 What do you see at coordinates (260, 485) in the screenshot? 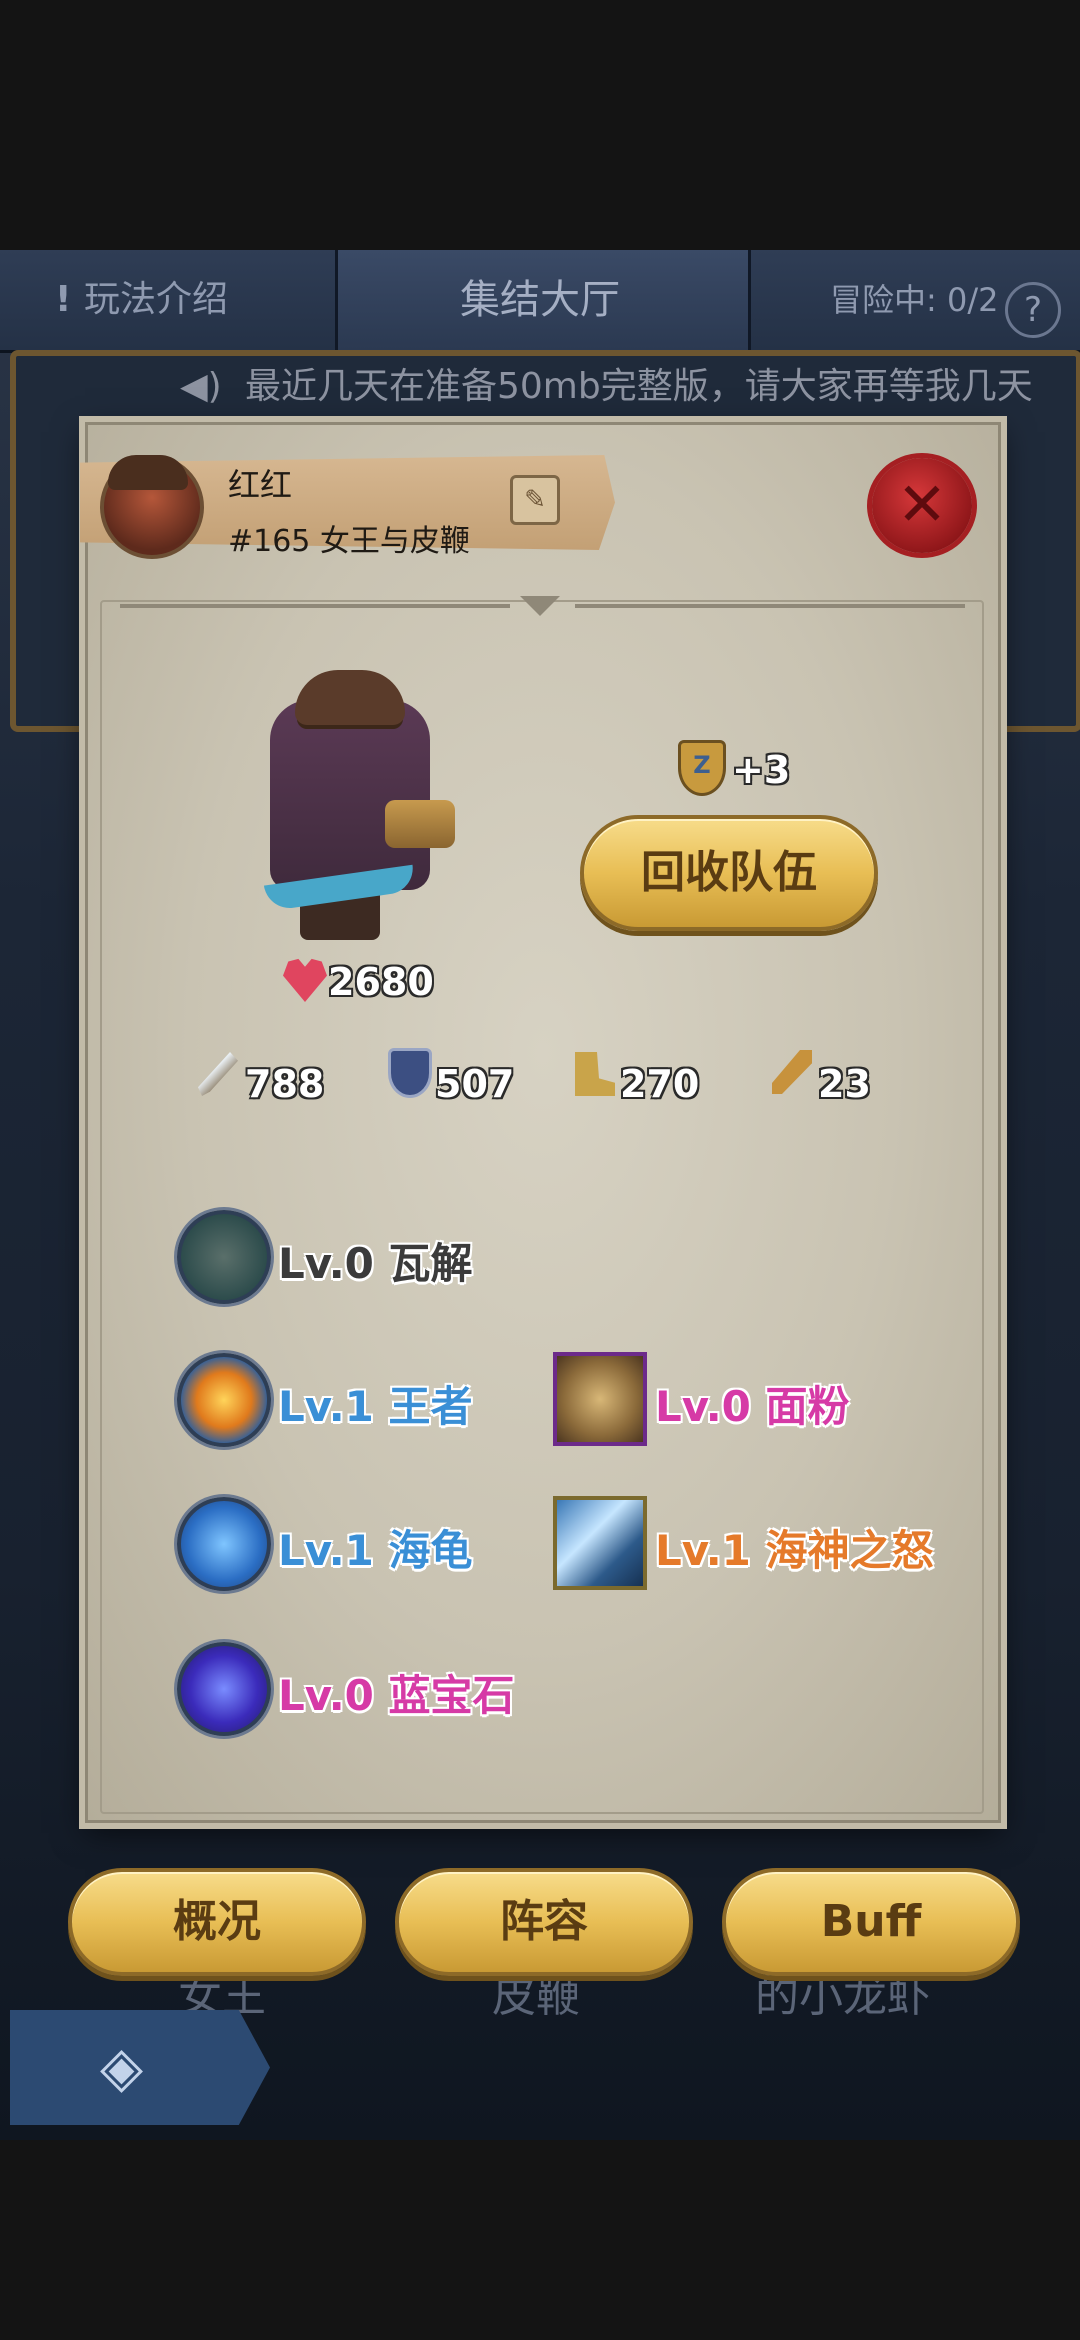
I see `player-name: 红红` at bounding box center [260, 485].